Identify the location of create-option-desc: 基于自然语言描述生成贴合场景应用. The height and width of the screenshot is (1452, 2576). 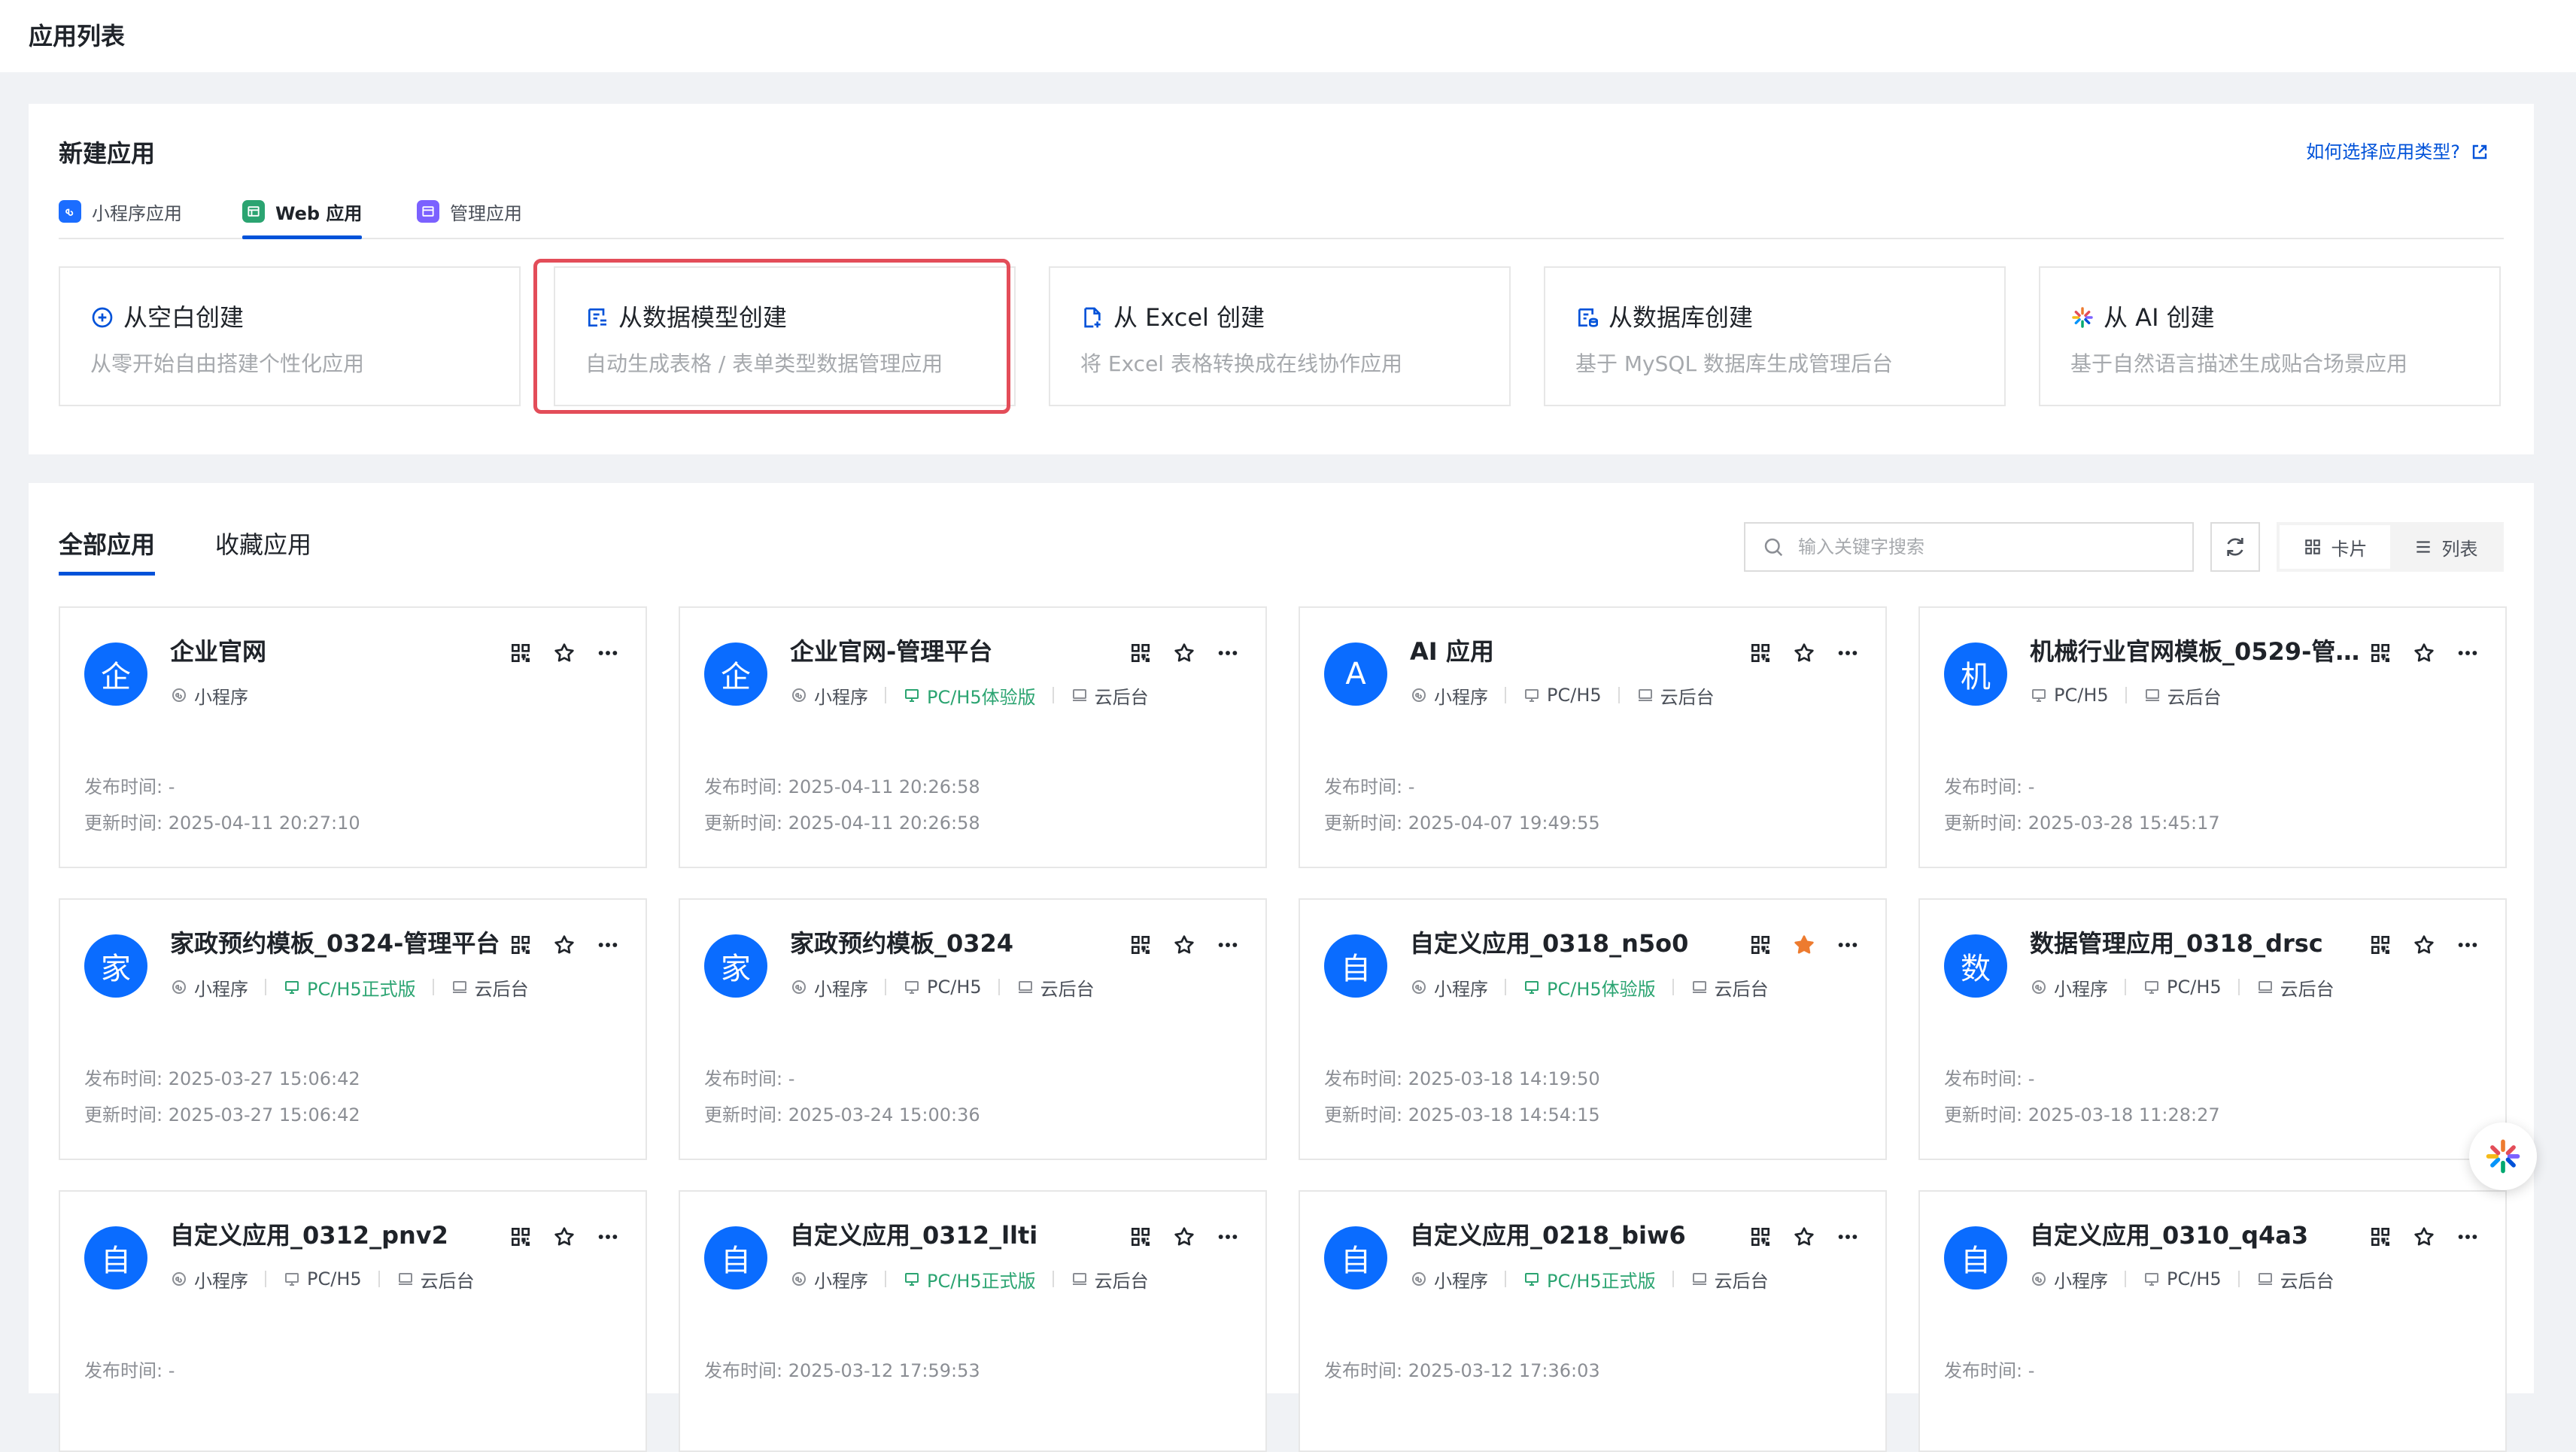
(2239, 364).